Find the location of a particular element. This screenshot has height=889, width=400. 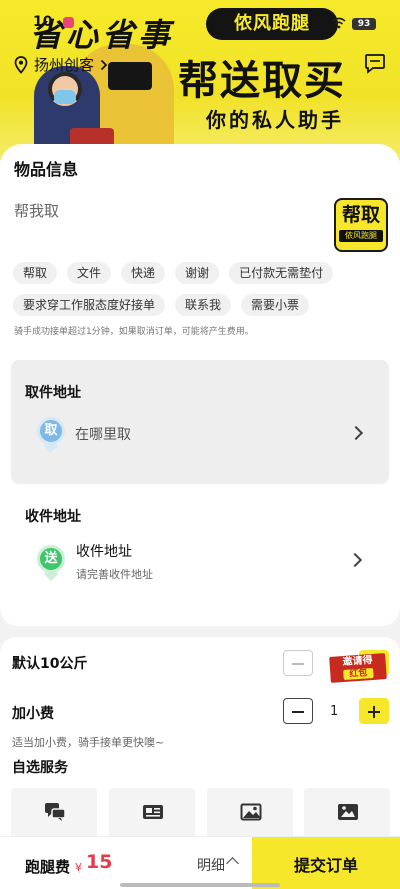

help-fetch-badge: 帮取 侬风跑腿 is located at coordinates (361, 225).